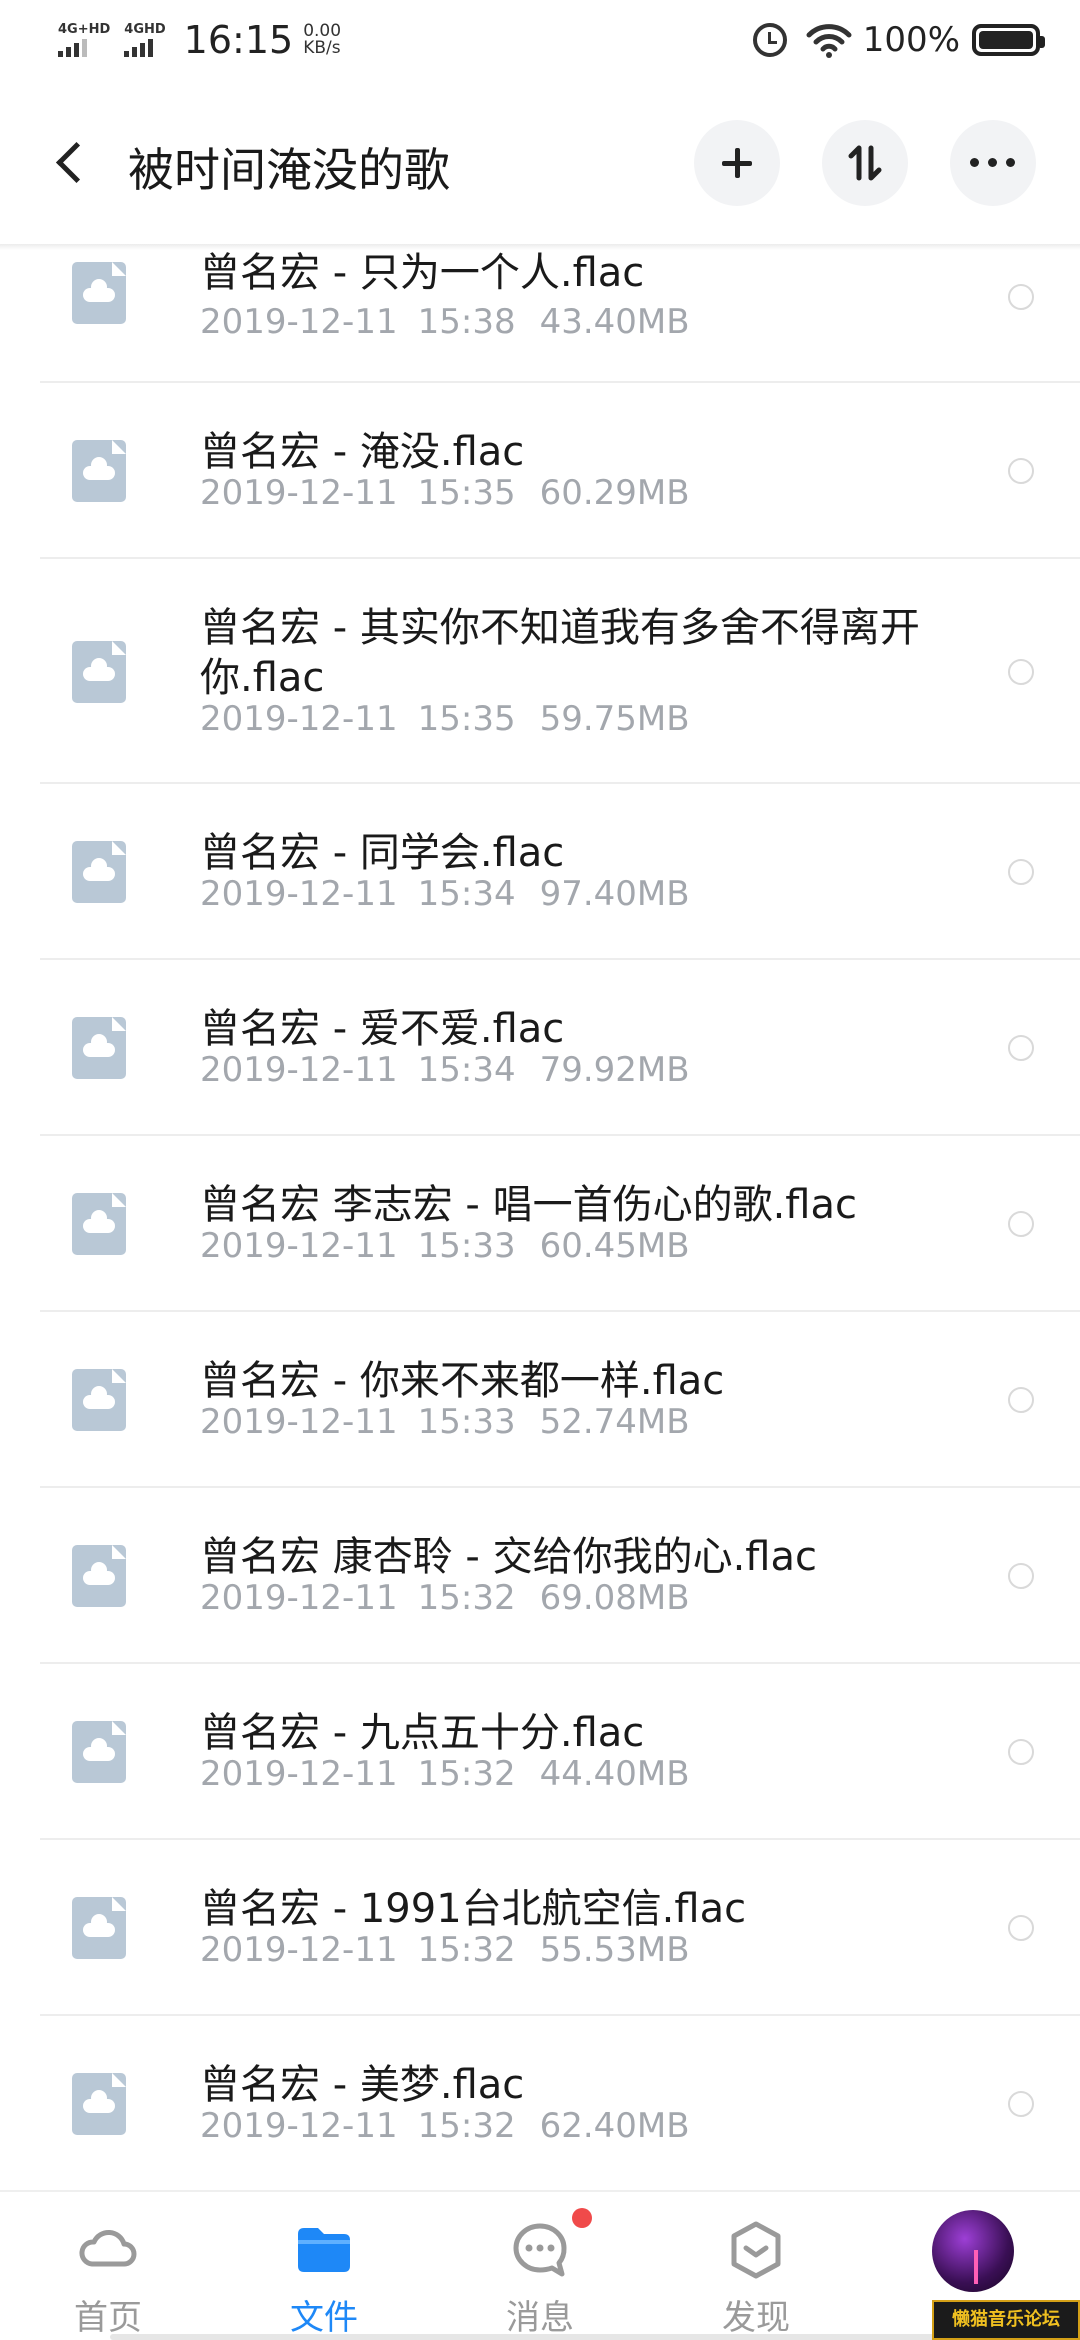 This screenshot has height=2340, width=1080. What do you see at coordinates (540, 1400) in the screenshot?
I see `file-row: 曾名宏 - 你来不来都一样.flac 2019-12-11 15:33 52.74MB` at bounding box center [540, 1400].